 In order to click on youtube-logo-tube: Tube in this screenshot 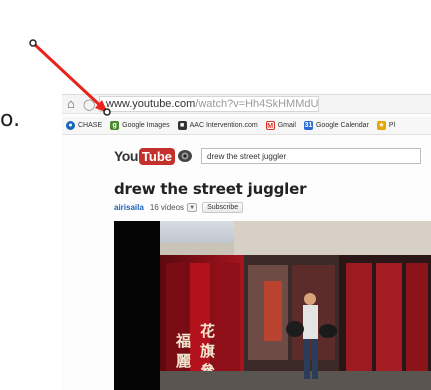, I will do `click(156, 156)`.